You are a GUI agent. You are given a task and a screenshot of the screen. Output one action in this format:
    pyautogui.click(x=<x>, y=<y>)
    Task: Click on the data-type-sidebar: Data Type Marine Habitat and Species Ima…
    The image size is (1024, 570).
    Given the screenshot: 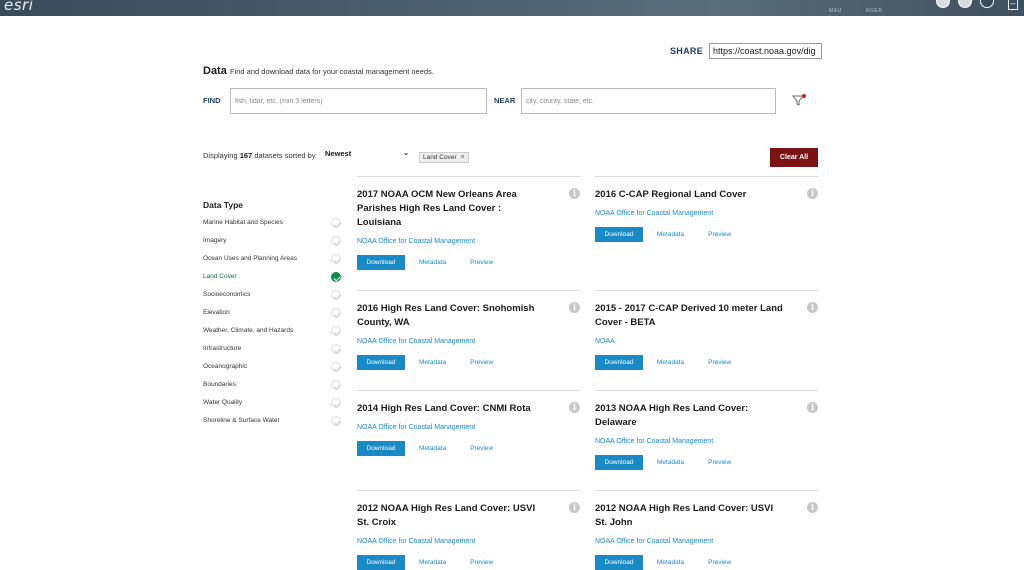 What is the action you would take?
    pyautogui.click(x=273, y=317)
    